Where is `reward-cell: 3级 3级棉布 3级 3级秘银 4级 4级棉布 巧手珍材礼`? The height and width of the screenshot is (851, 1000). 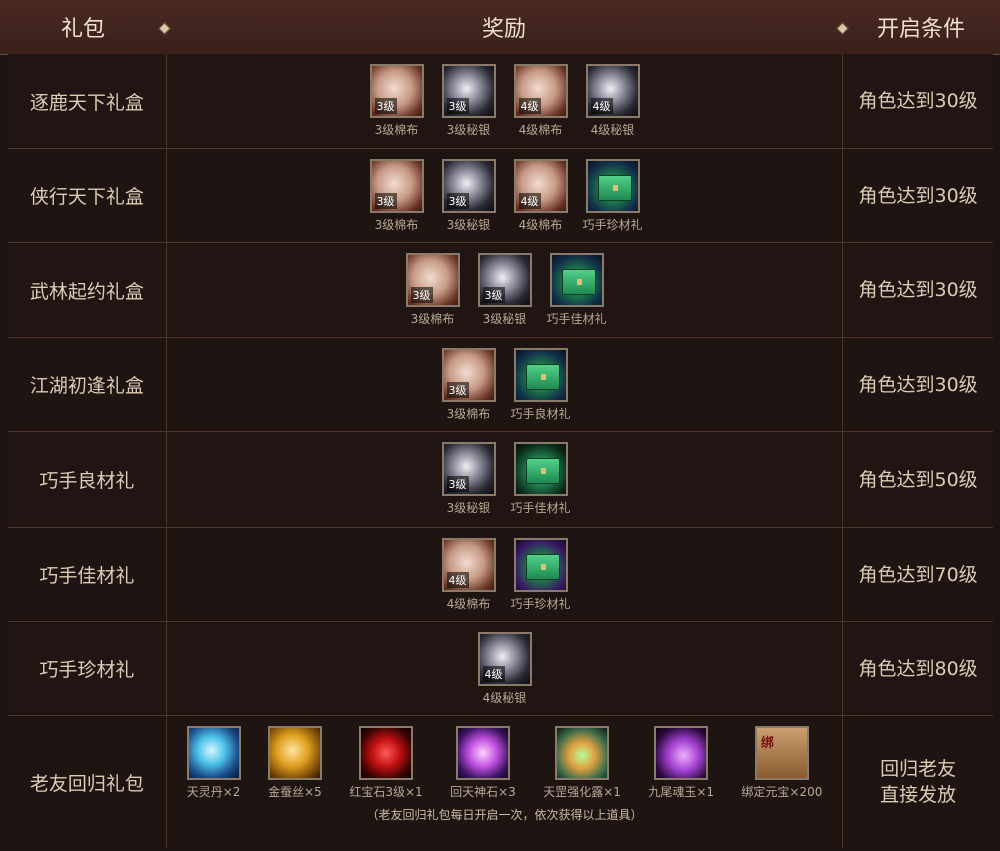 reward-cell: 3级 3级棉布 3级 3级秘银 4级 4级棉布 巧手珍材礼 is located at coordinates (505, 195).